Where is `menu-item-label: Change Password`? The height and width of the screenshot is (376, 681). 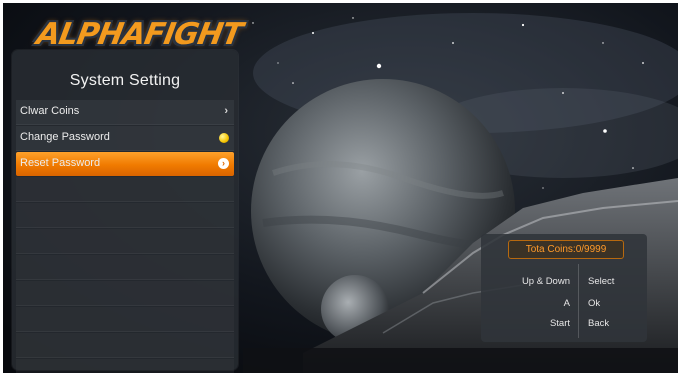
menu-item-label: Change Password is located at coordinates (65, 137).